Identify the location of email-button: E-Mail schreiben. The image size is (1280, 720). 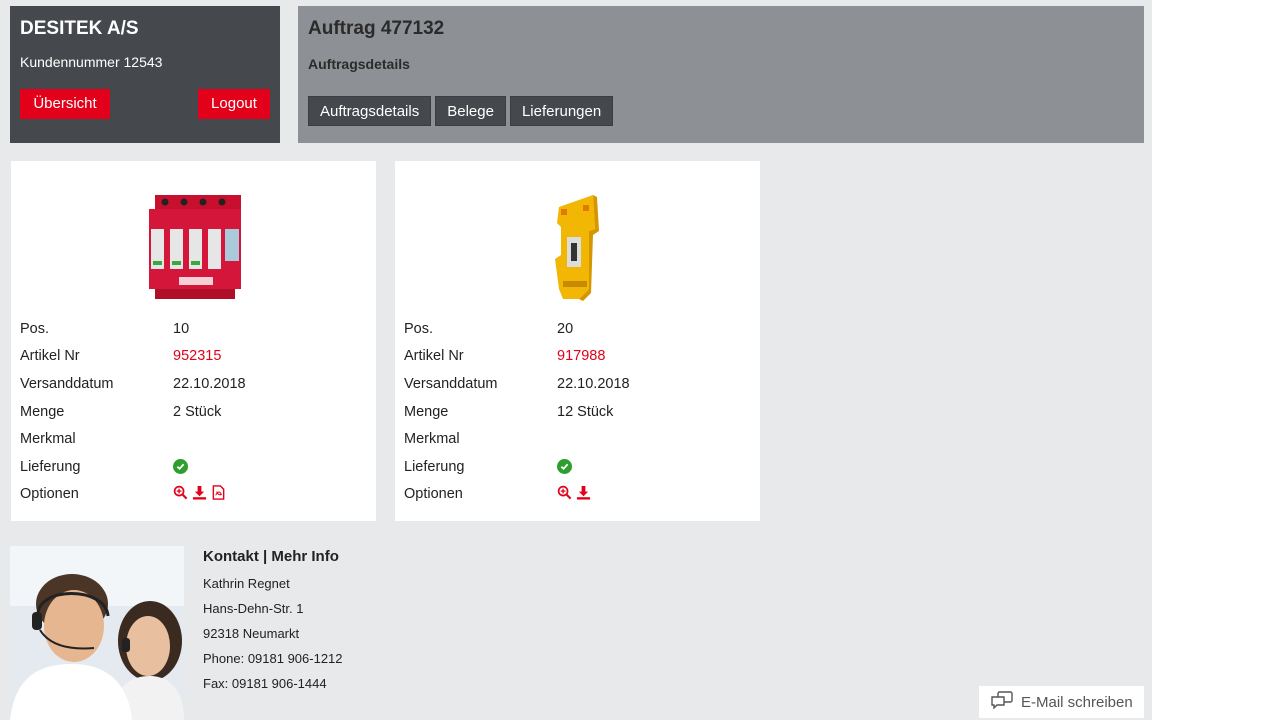
(1061, 702).